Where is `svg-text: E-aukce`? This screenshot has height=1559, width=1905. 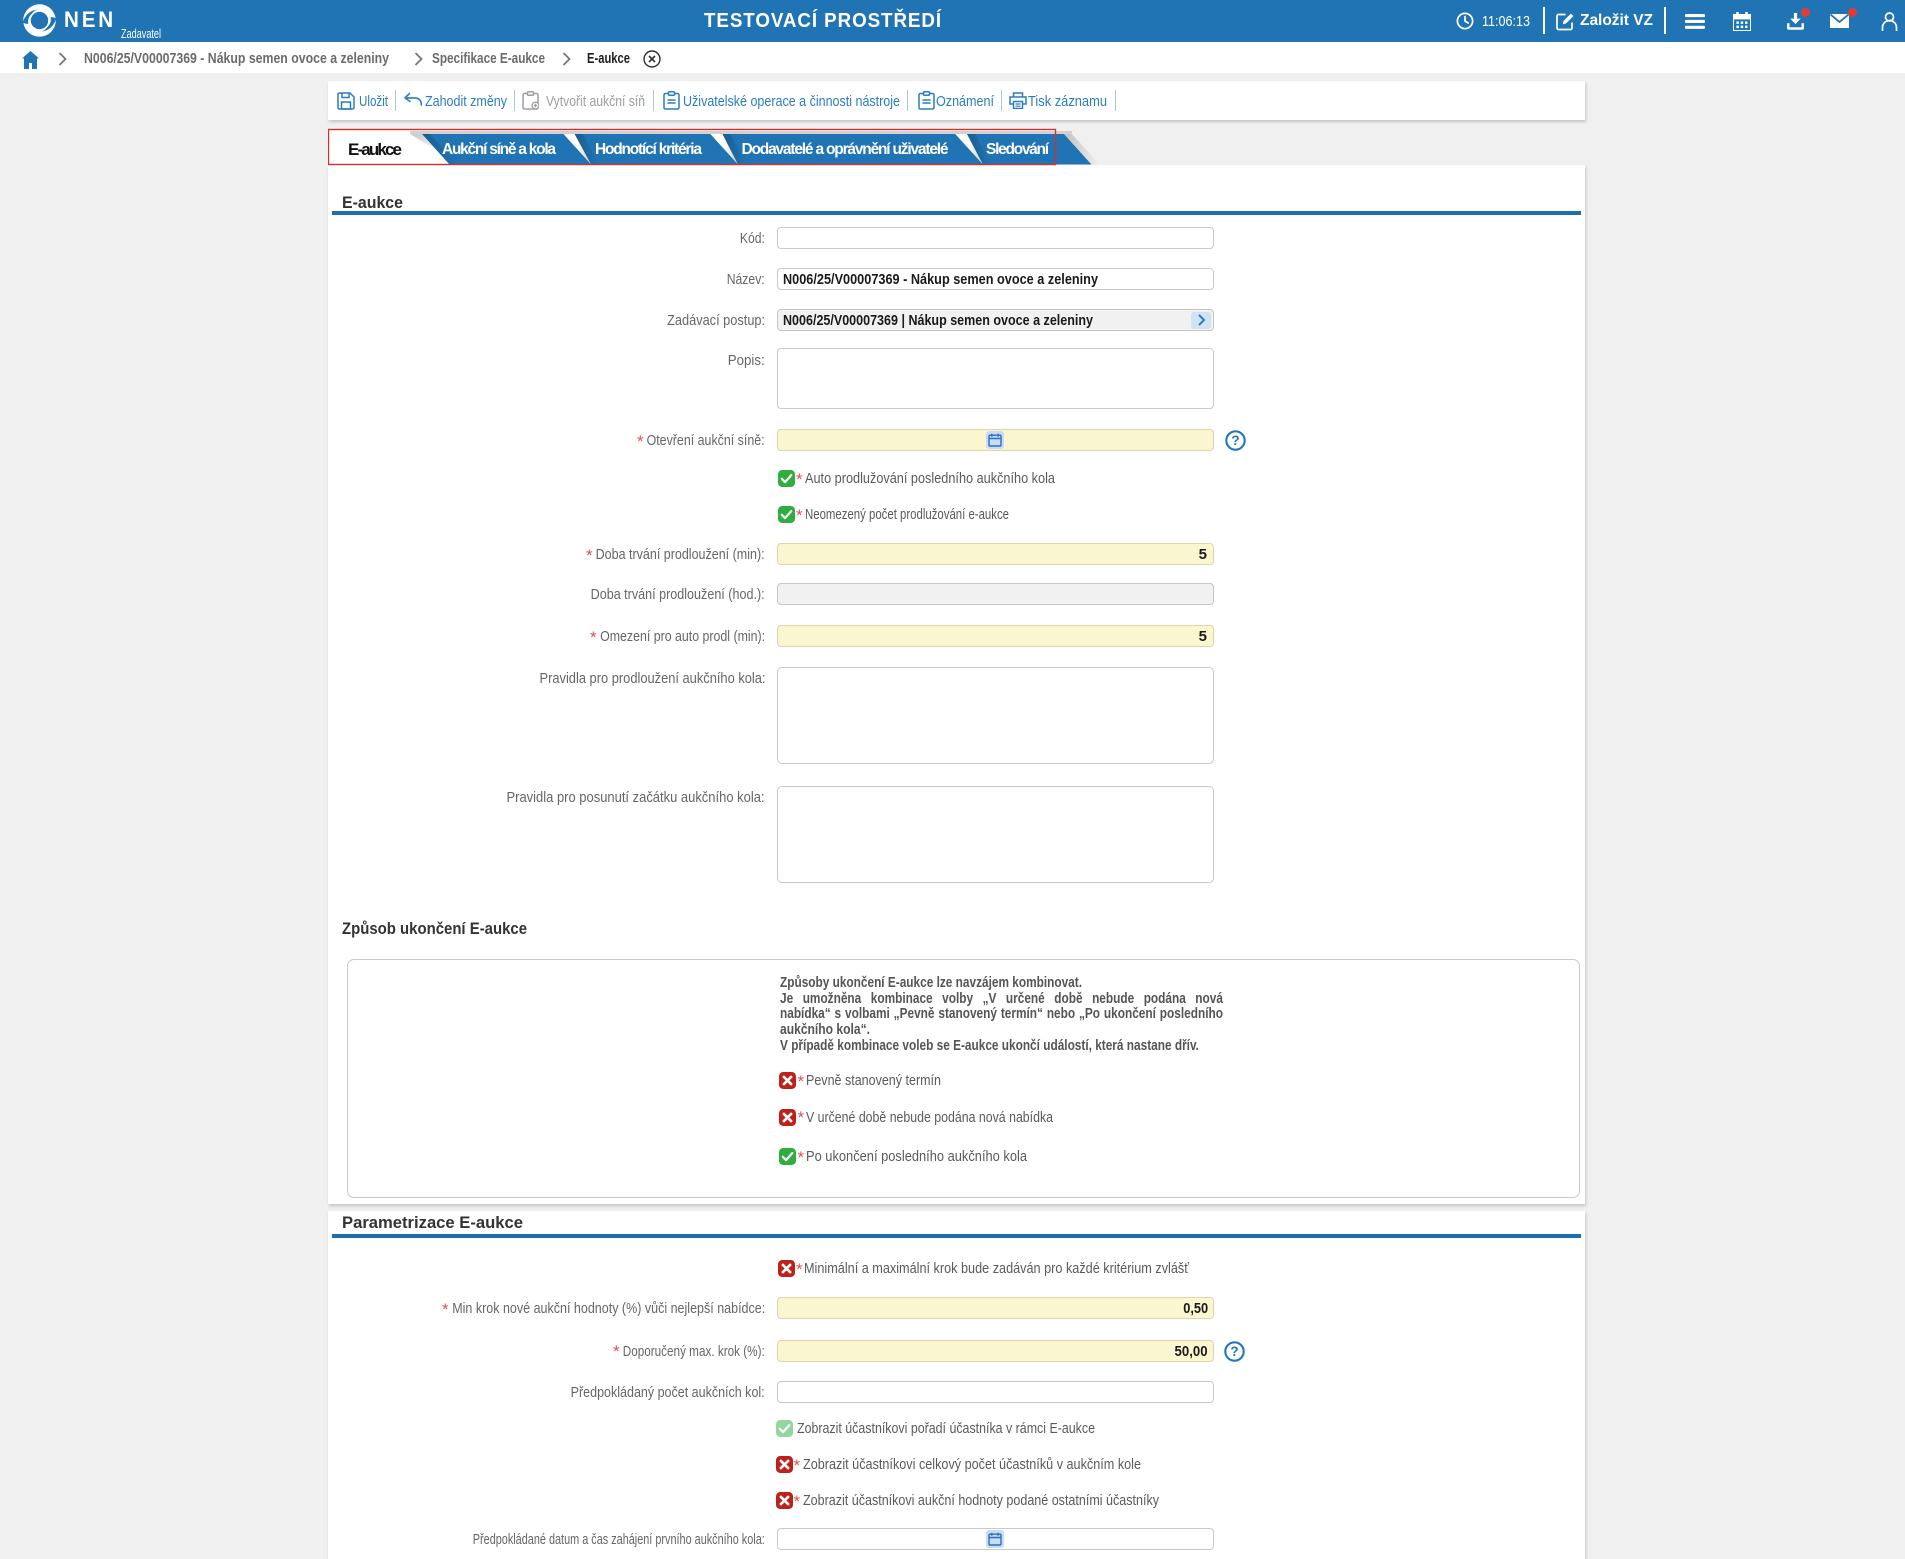 svg-text: E-aukce is located at coordinates (375, 149).